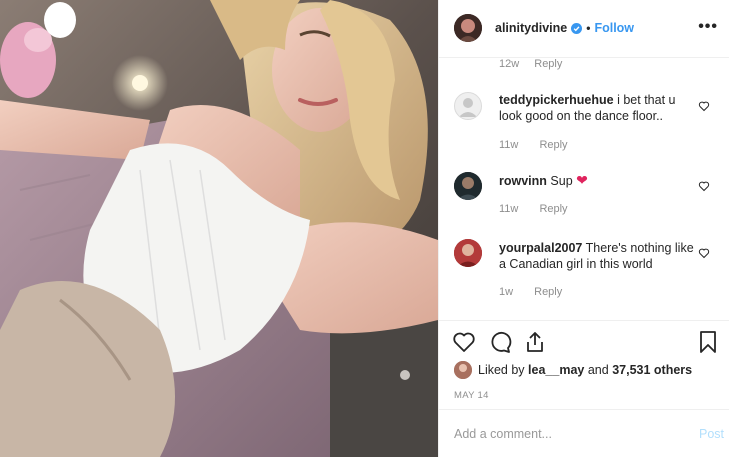 The height and width of the screenshot is (457, 729). I want to click on comment-body: Sup, so click(561, 181).